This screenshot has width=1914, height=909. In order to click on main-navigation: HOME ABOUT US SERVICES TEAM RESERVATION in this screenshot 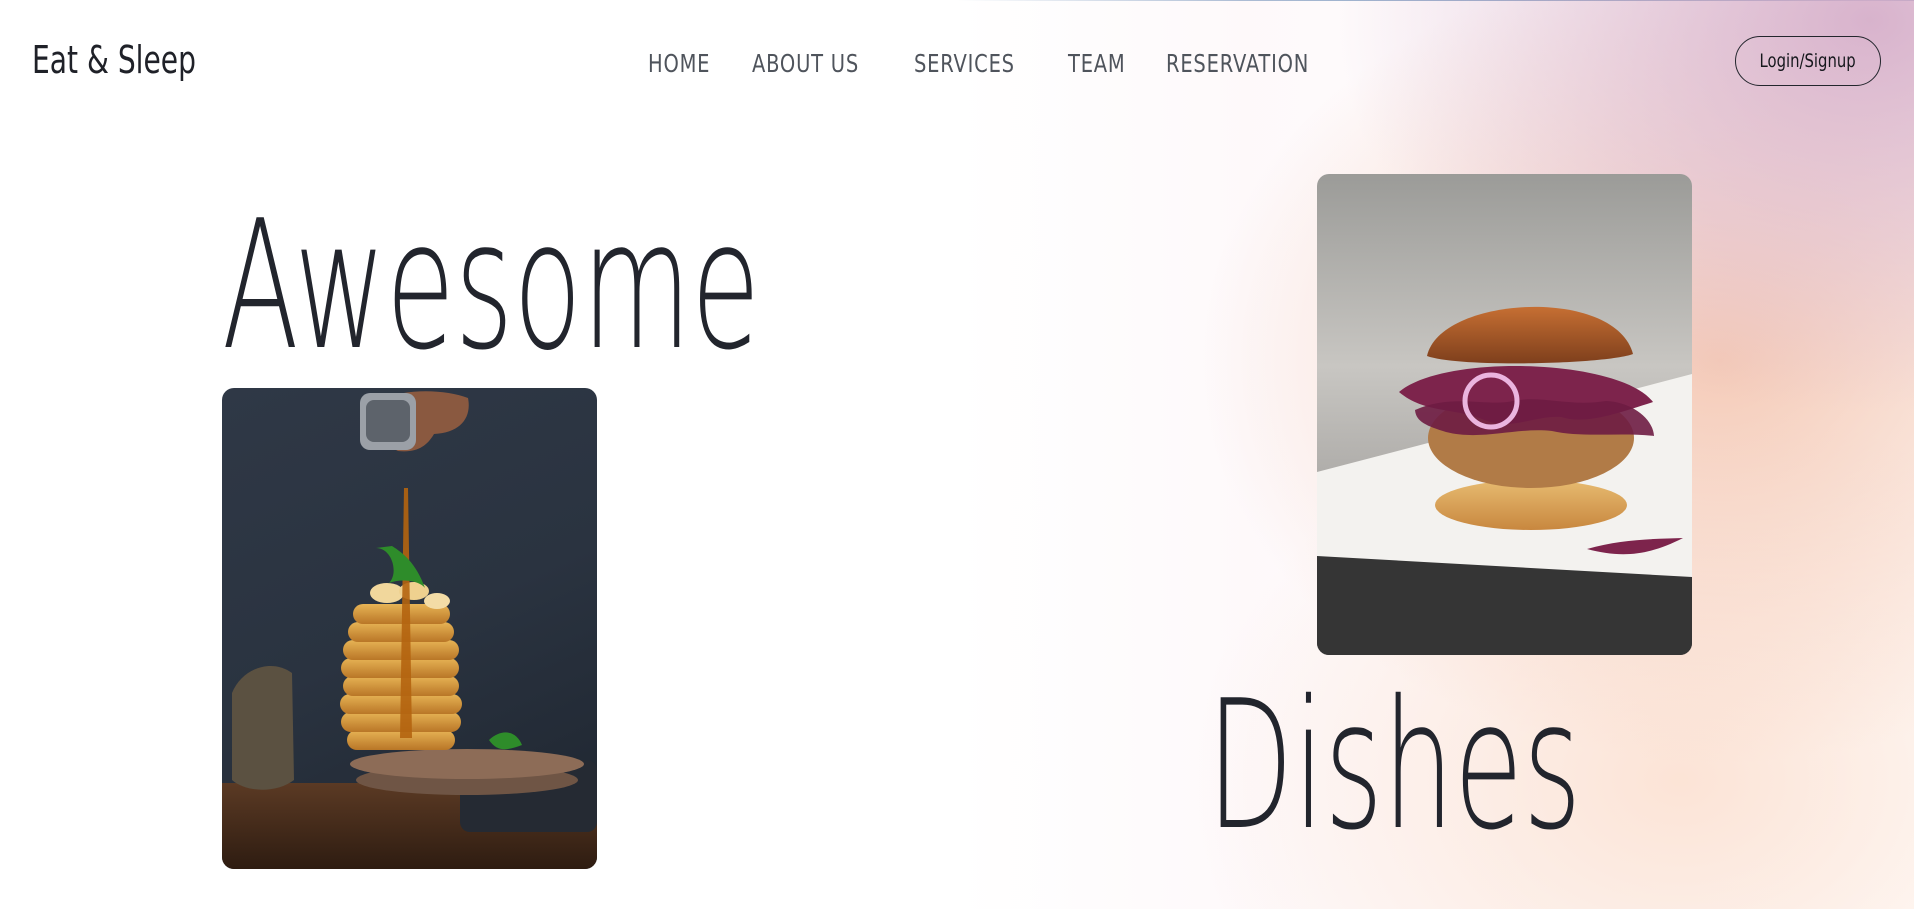, I will do `click(1008, 63)`.